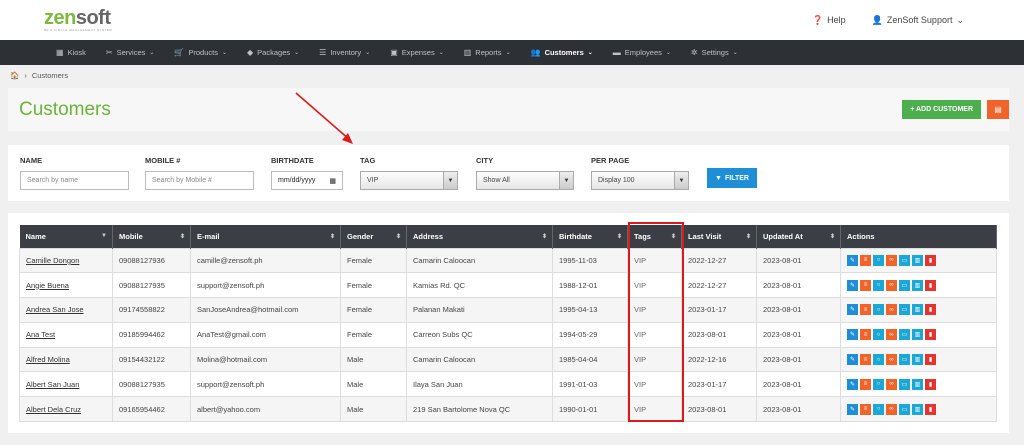  I want to click on tag-icon: ◆, so click(250, 52).